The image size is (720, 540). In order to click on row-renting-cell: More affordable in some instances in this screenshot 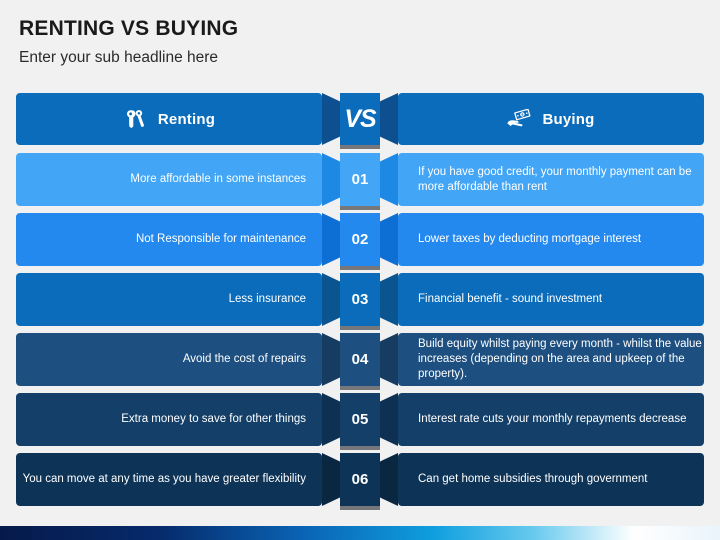, I will do `click(169, 179)`.